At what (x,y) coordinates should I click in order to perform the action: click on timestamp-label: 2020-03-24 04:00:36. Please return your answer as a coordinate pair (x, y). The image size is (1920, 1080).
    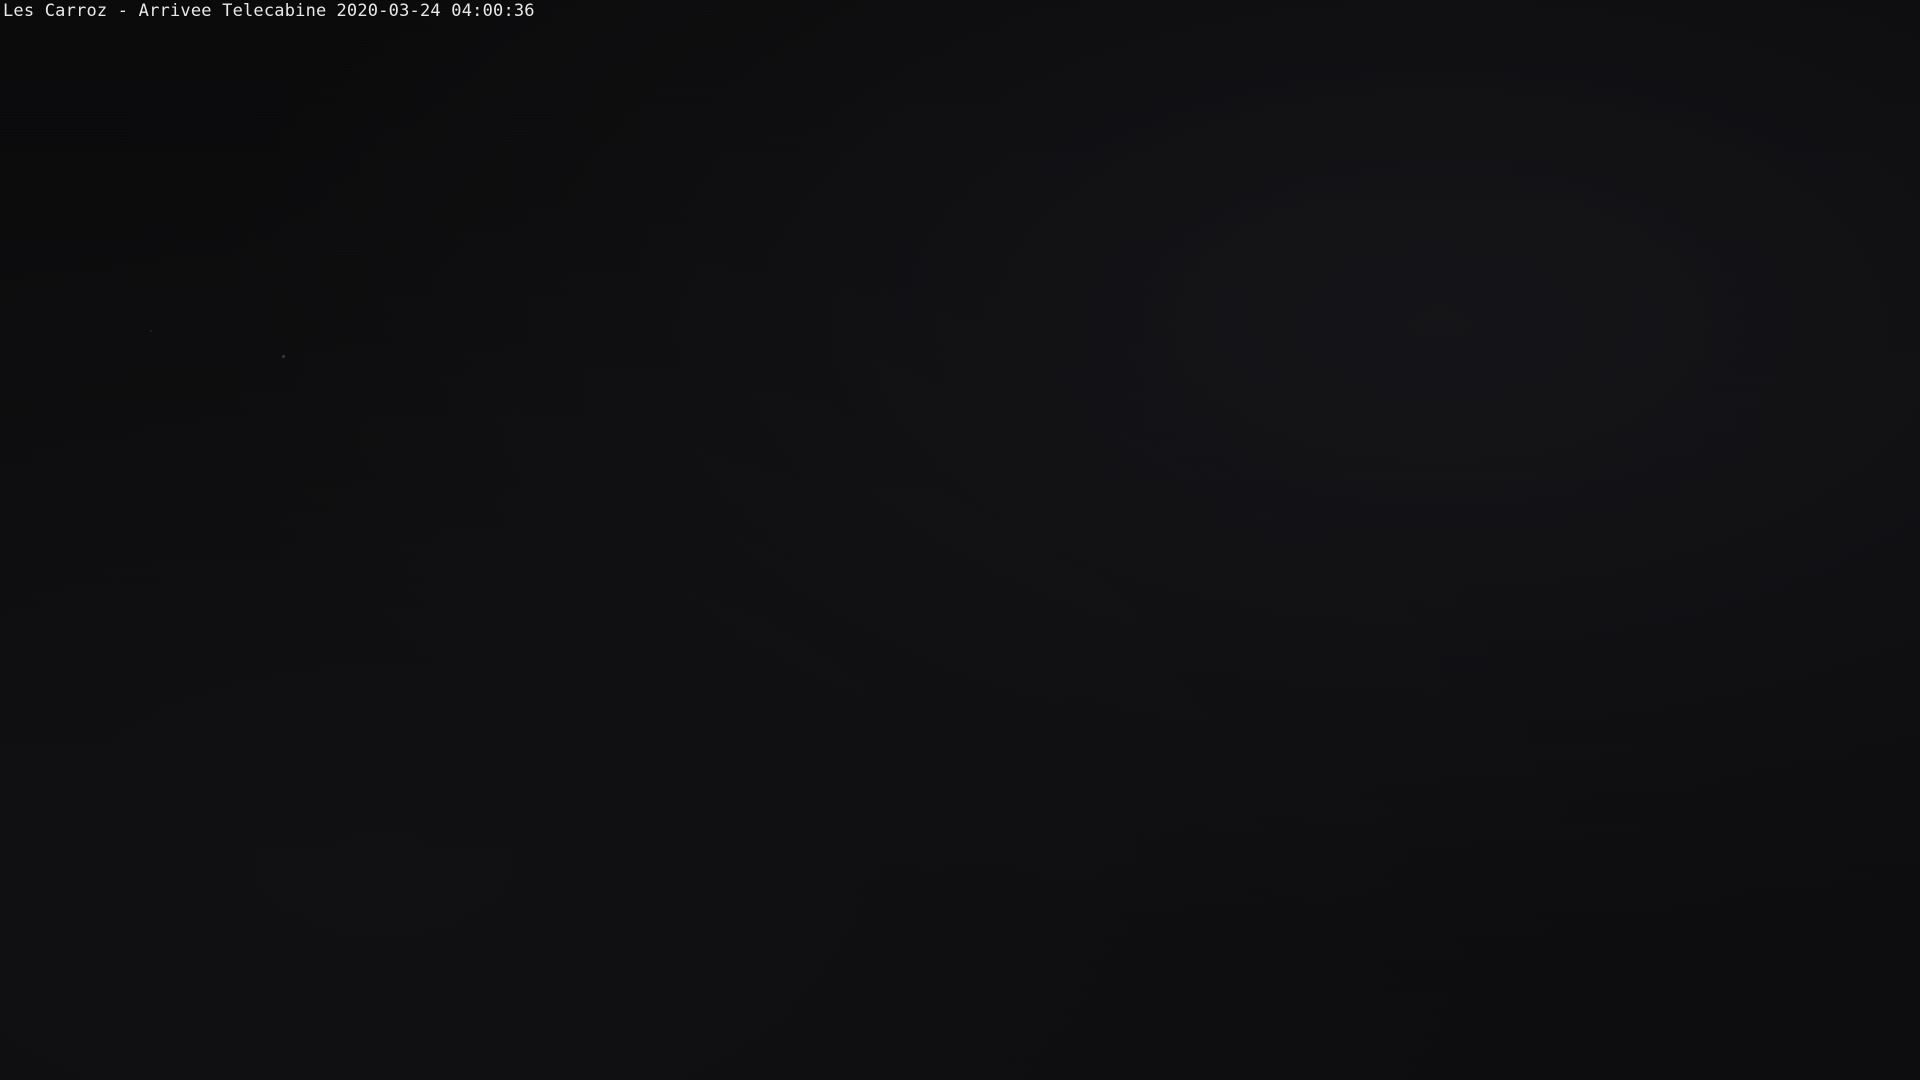
    Looking at the image, I should click on (435, 11).